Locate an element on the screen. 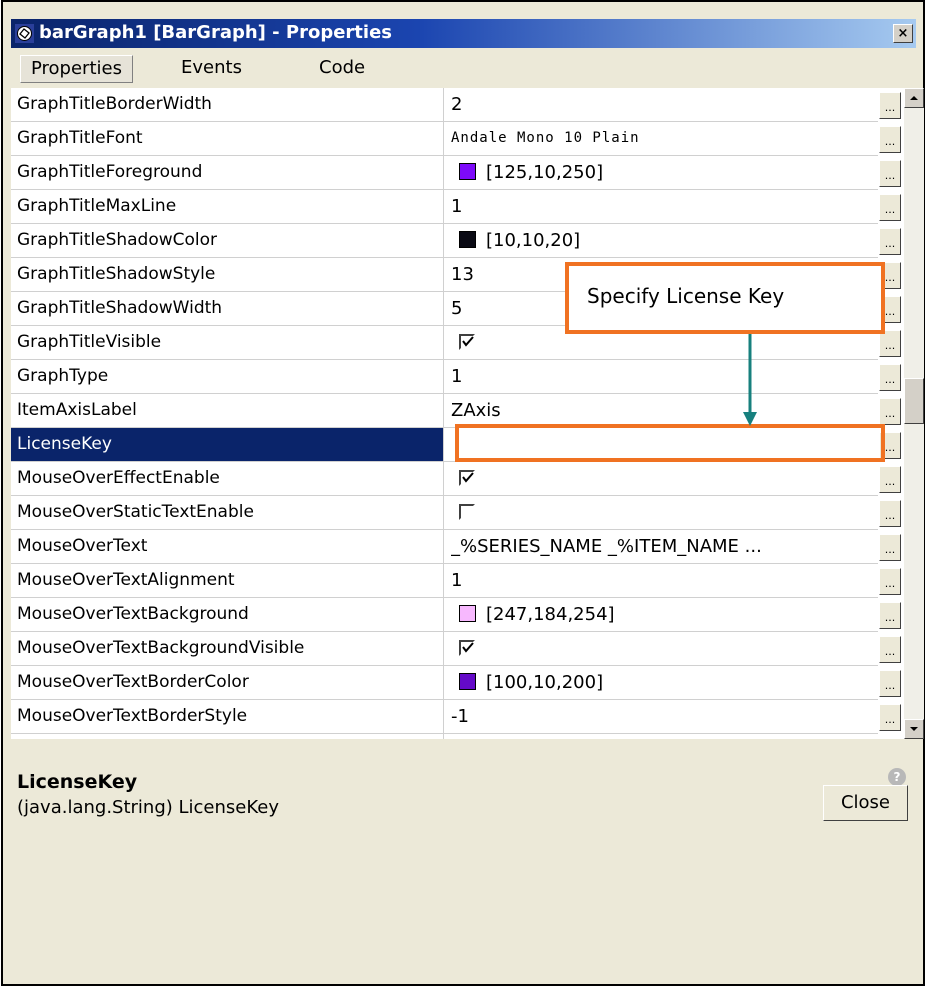 This screenshot has height=987, width=936. property-value-text: Andale Mono 10 Plain is located at coordinates (545, 138).